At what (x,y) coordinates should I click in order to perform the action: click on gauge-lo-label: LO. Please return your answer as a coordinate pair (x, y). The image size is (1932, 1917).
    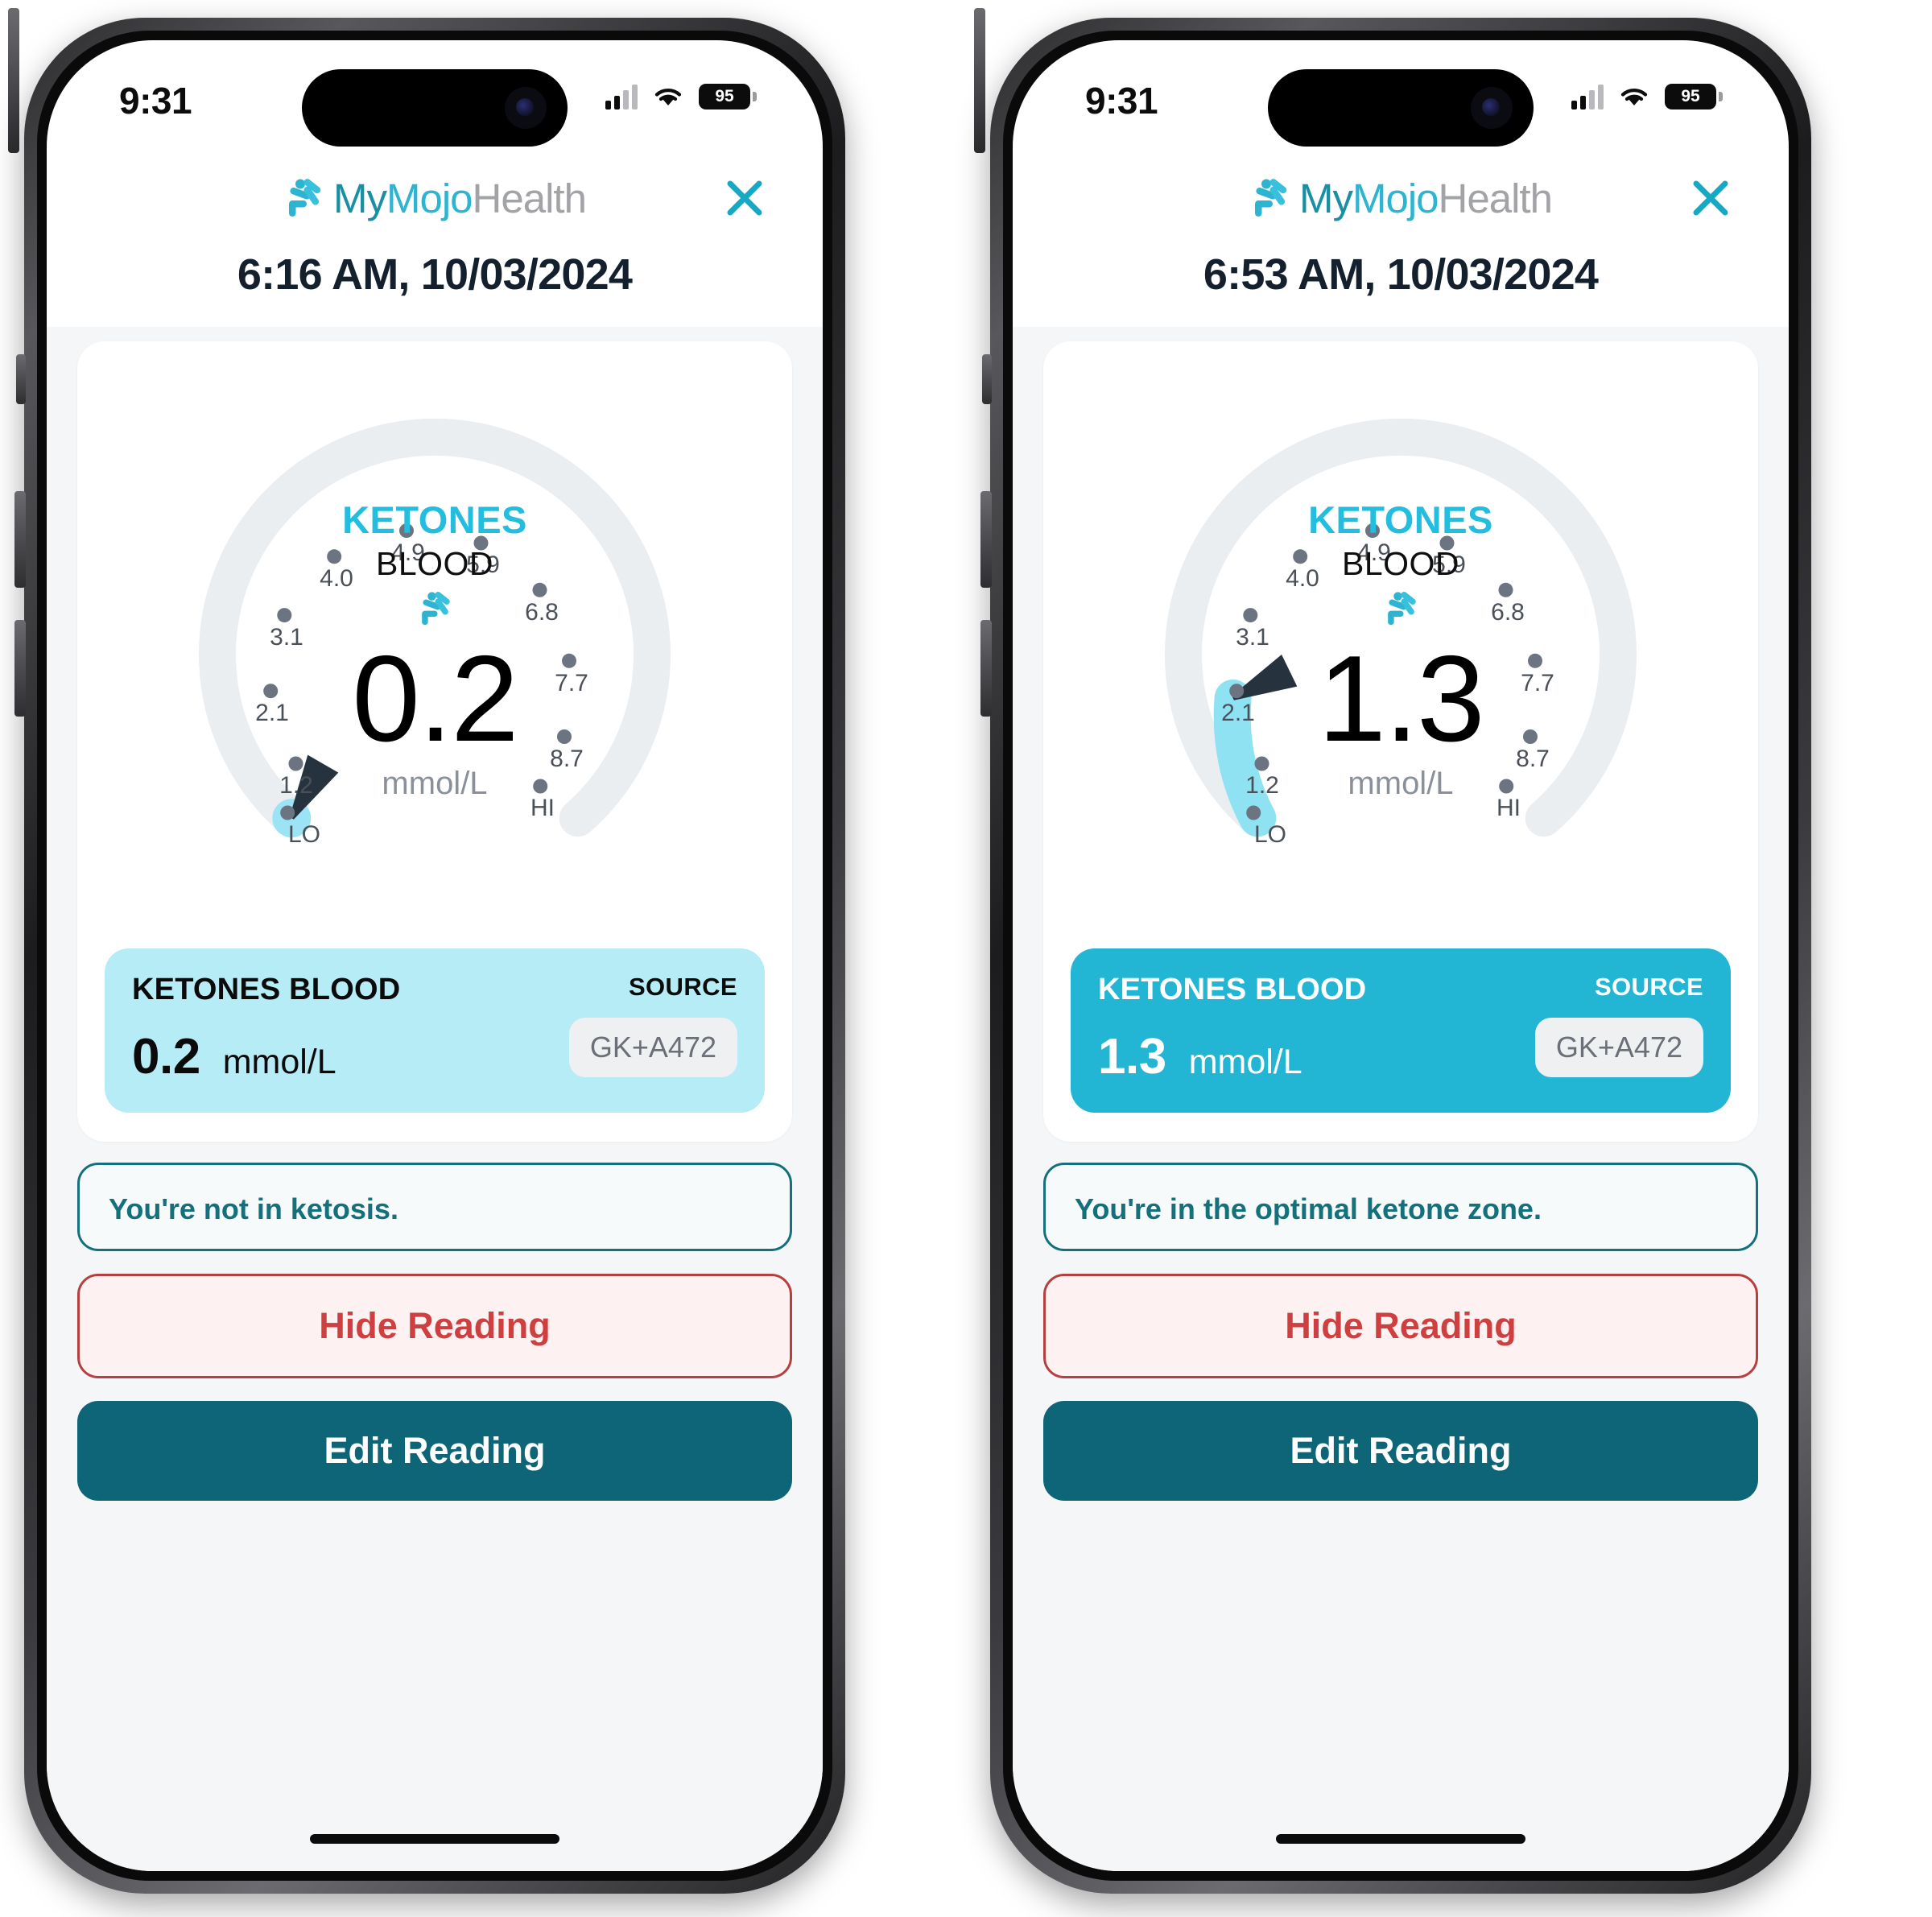
    Looking at the image, I should click on (1270, 834).